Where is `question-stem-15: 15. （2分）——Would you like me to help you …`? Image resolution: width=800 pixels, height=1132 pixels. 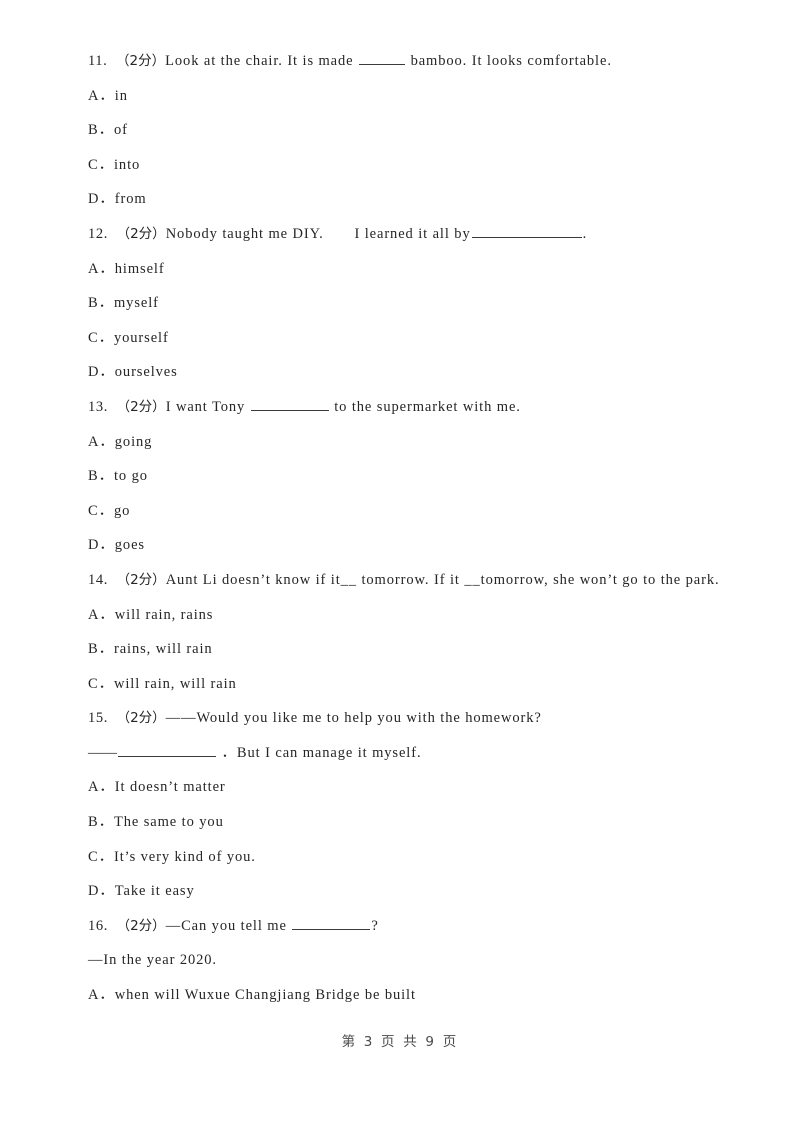
question-stem-15: 15. （2分）——Would you like me to help you … is located at coordinates (400, 718).